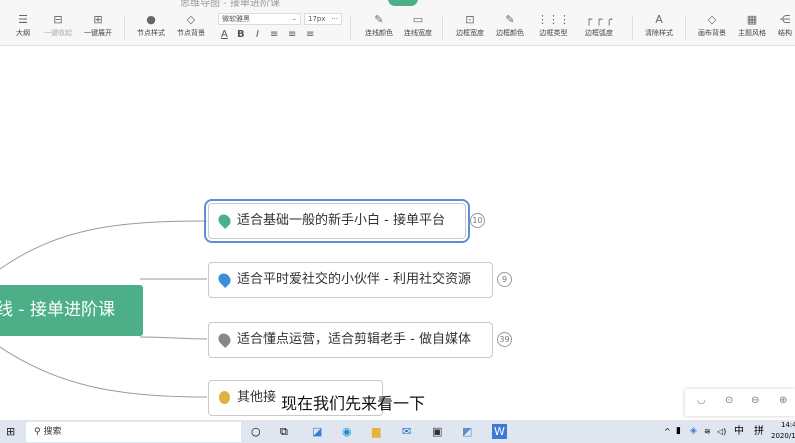 This screenshot has height=443, width=795. Describe the element at coordinates (788, 425) in the screenshot. I see `clock-time: 14:4` at that location.